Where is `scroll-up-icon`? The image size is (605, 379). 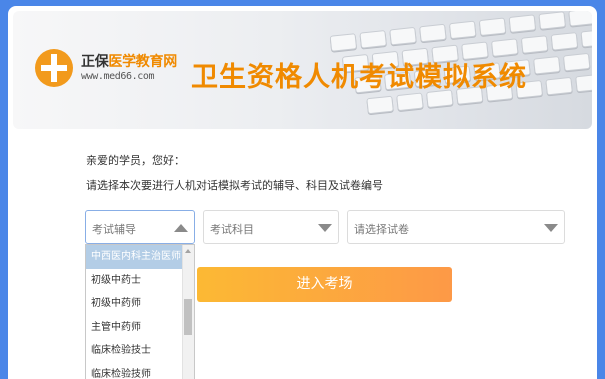 scroll-up-icon is located at coordinates (188, 251).